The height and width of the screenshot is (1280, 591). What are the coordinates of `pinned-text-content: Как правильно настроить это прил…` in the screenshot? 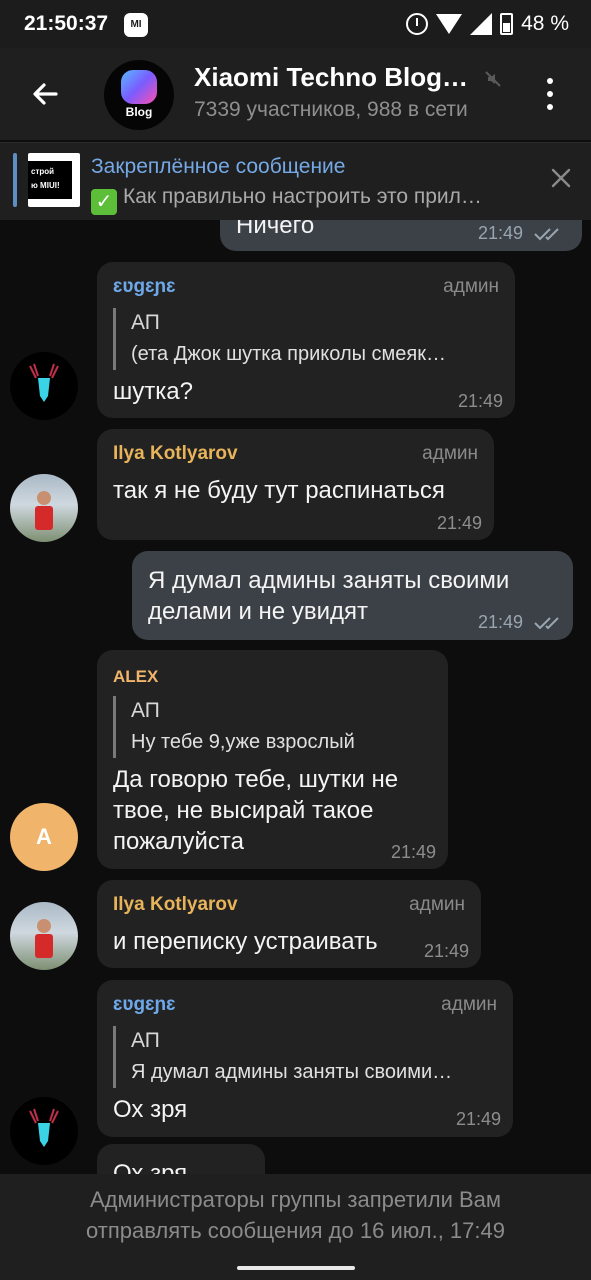 It's located at (302, 196).